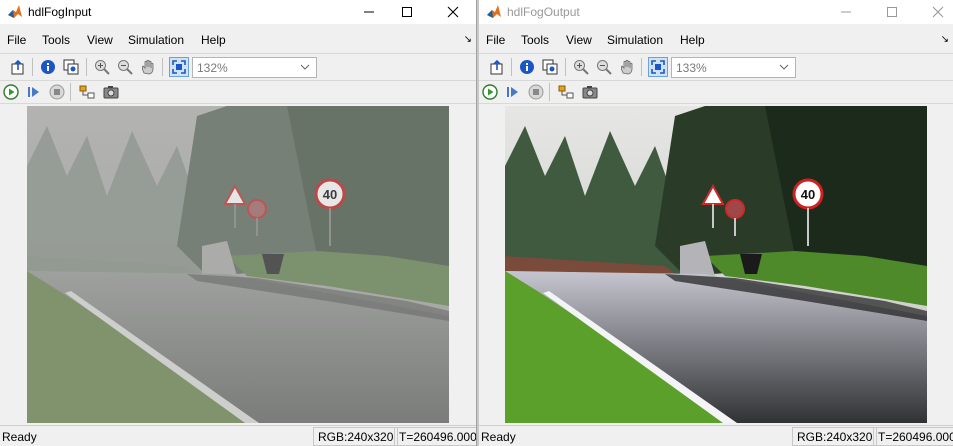 Image resolution: width=953 pixels, height=446 pixels. I want to click on toolbar: 132%, so click(238, 67).